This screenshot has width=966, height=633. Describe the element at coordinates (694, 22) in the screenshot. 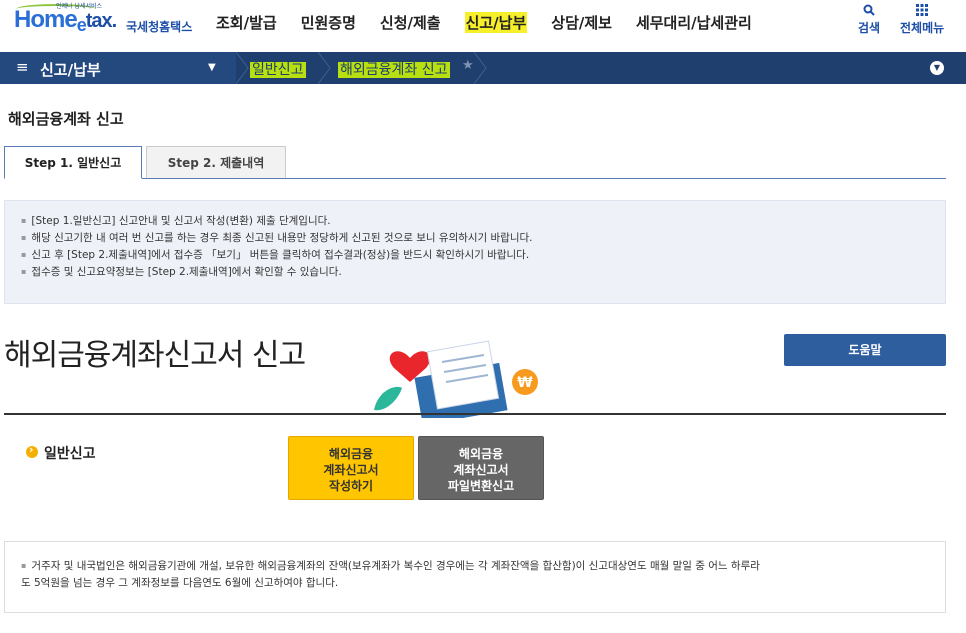

I see `nav-item-tax-agent: 세무대리/납세관리` at that location.